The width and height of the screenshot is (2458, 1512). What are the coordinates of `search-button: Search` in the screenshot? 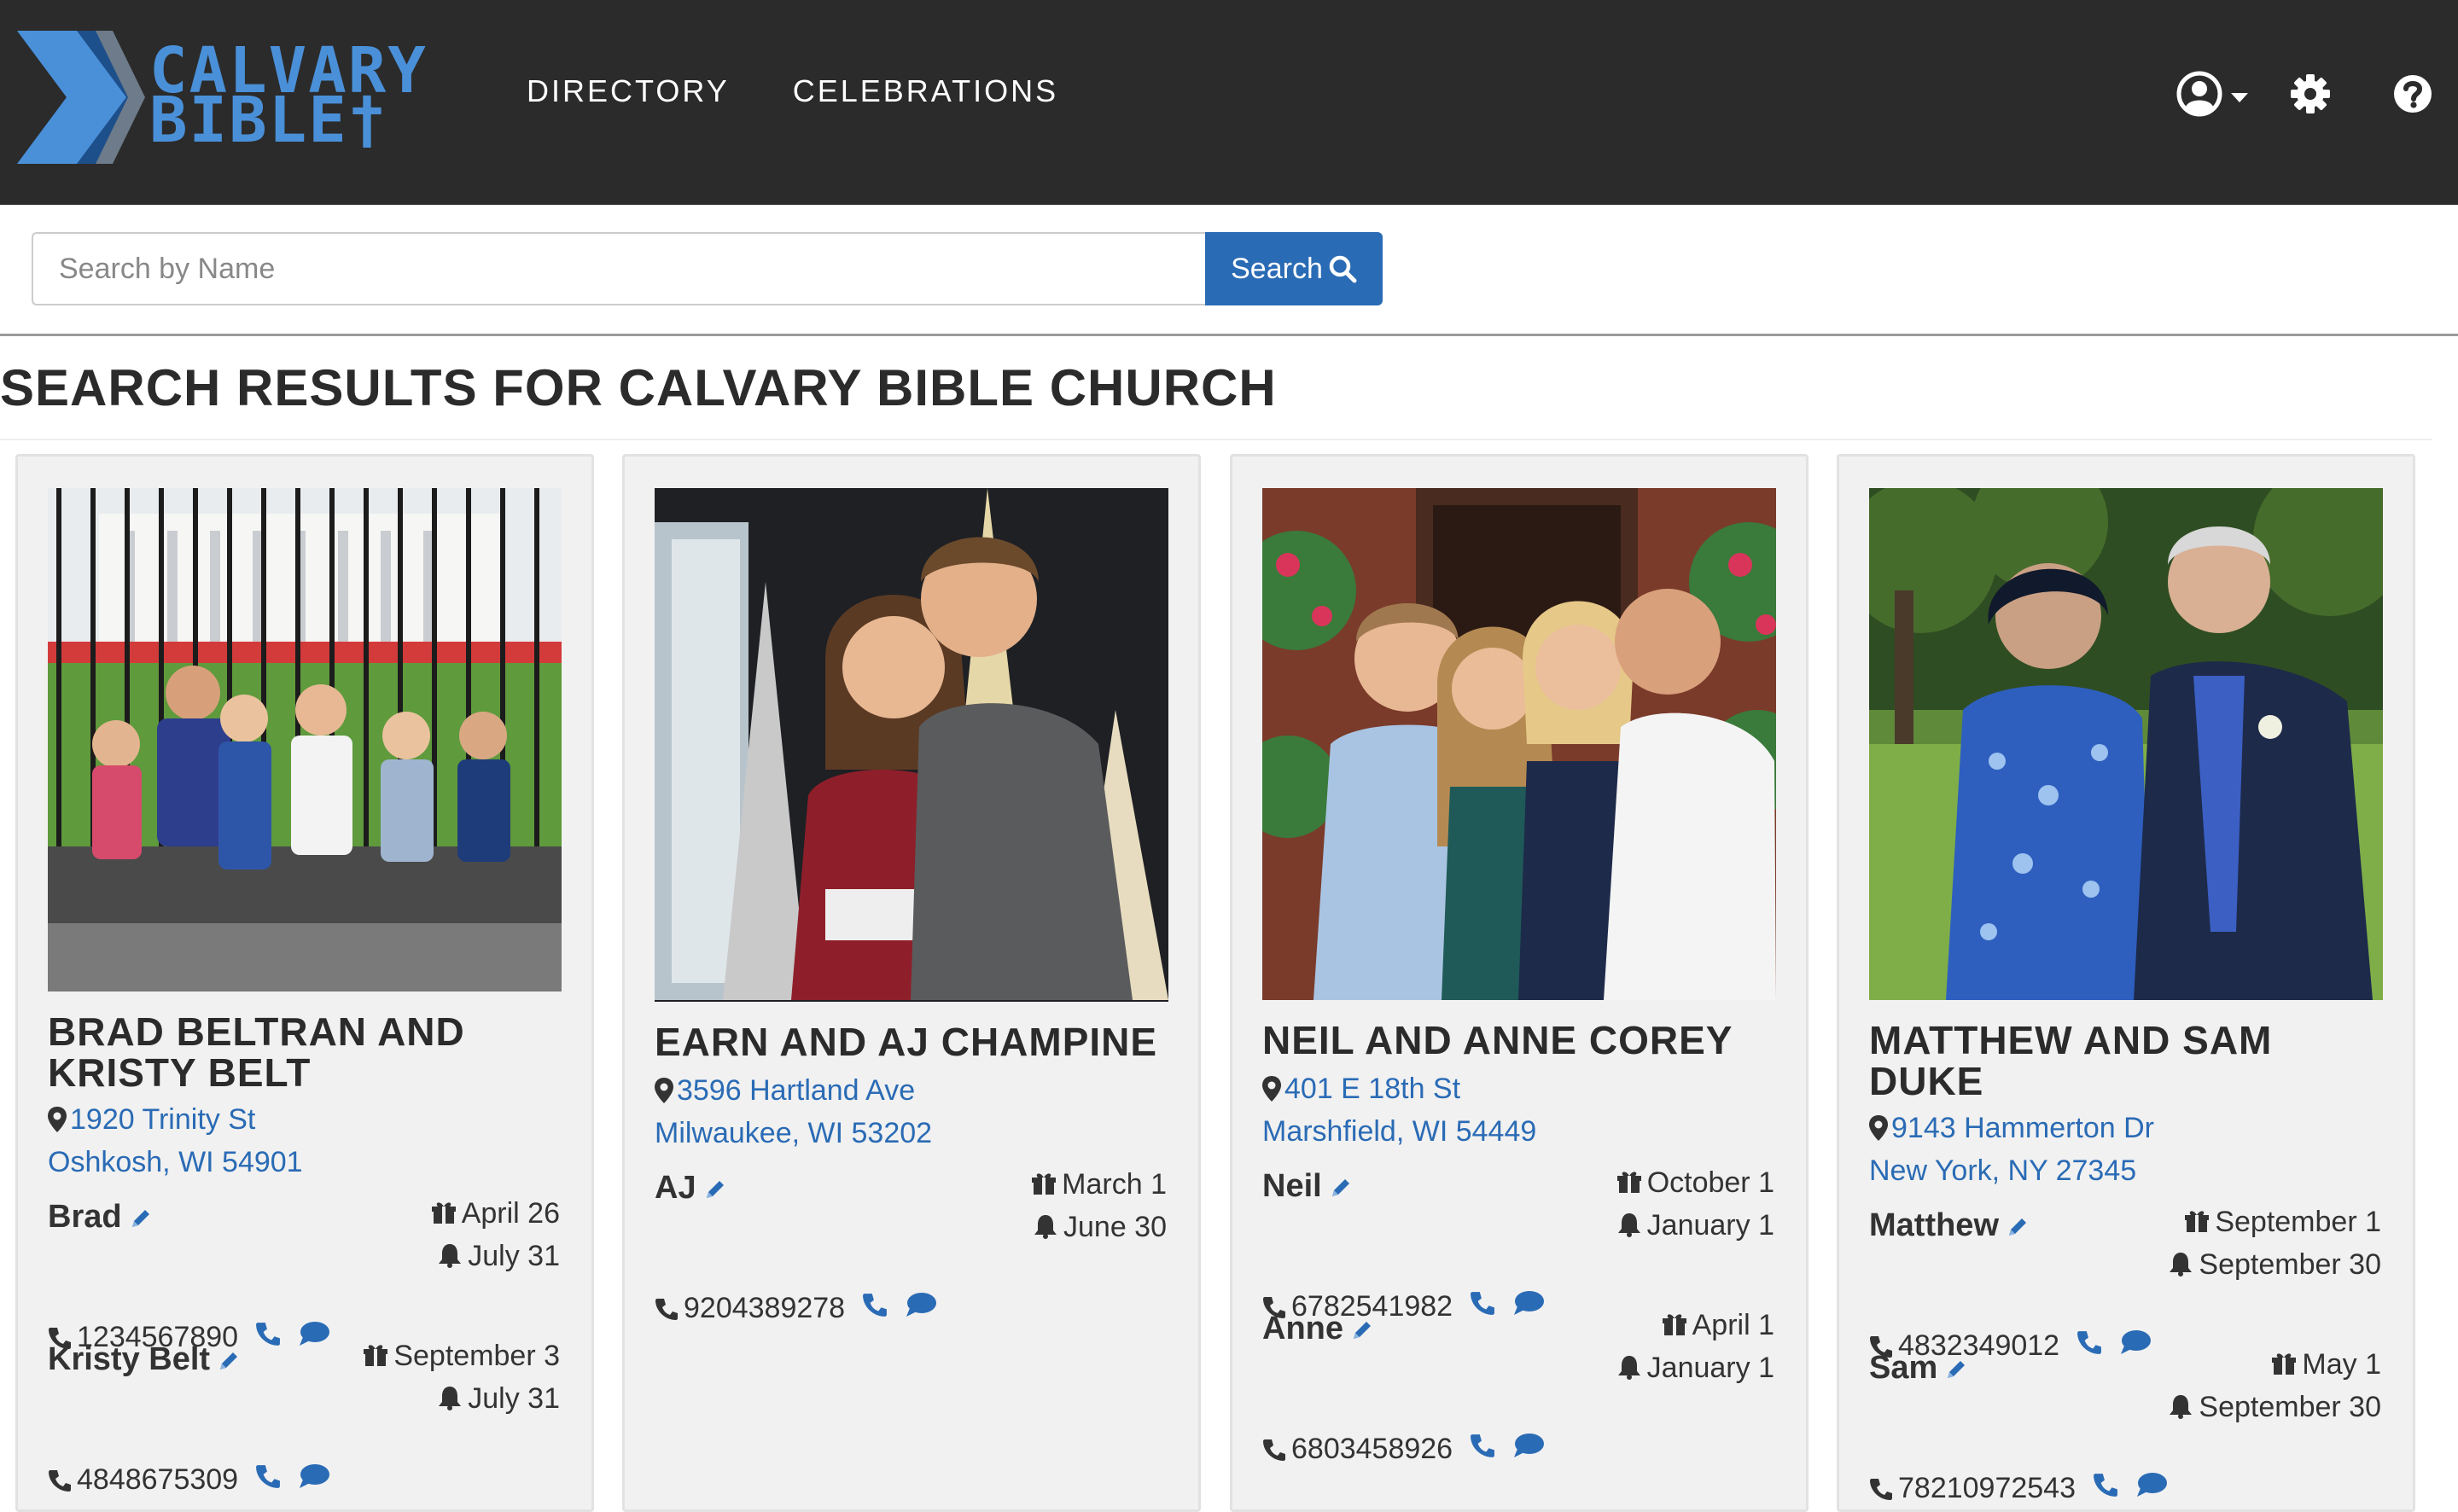 It's located at (1294, 268).